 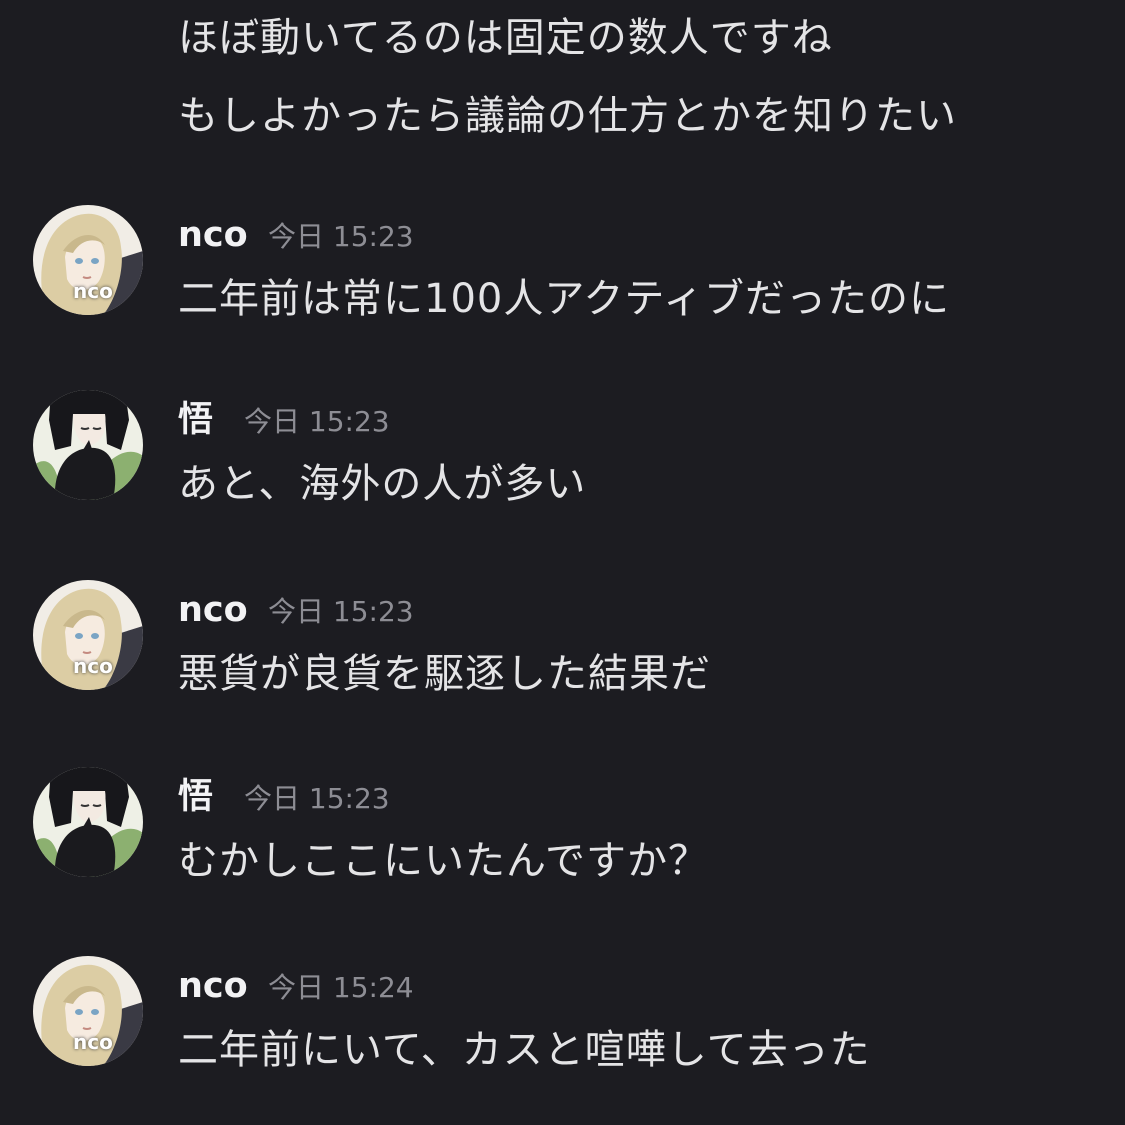 What do you see at coordinates (444, 674) in the screenshot?
I see `message-text: 悪貨が良貨を駆逐した結果だ` at bounding box center [444, 674].